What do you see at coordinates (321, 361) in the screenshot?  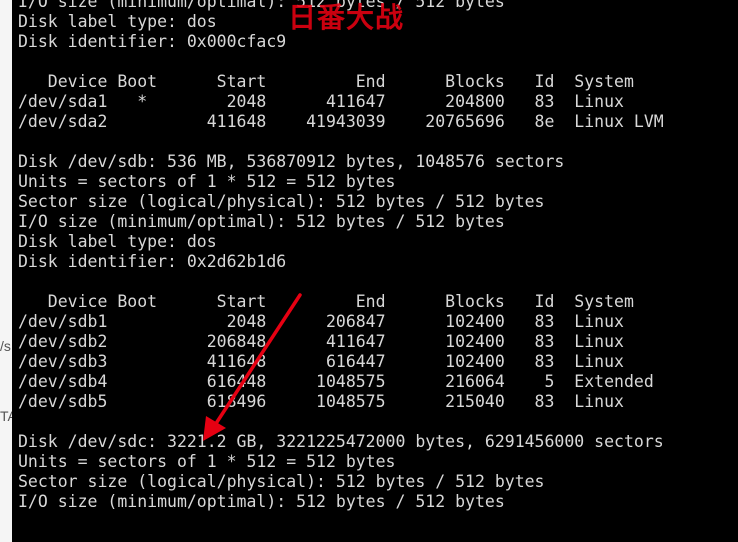 I see `partition-row: /dev/sdb3 411648 616447 102400 83 Linux` at bounding box center [321, 361].